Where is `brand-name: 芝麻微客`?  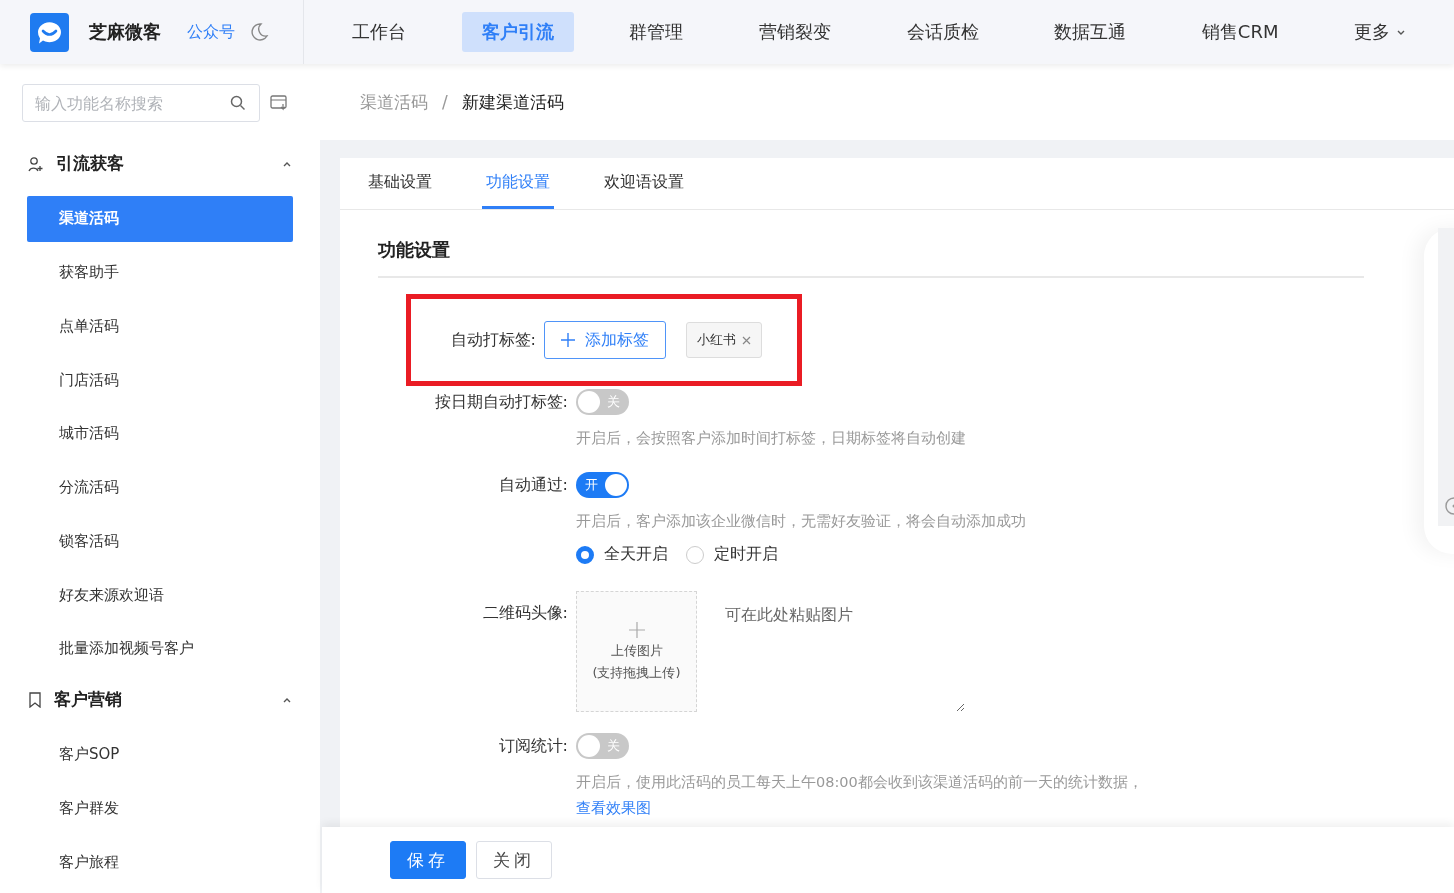
brand-name: 芝麻微客 is located at coordinates (125, 32).